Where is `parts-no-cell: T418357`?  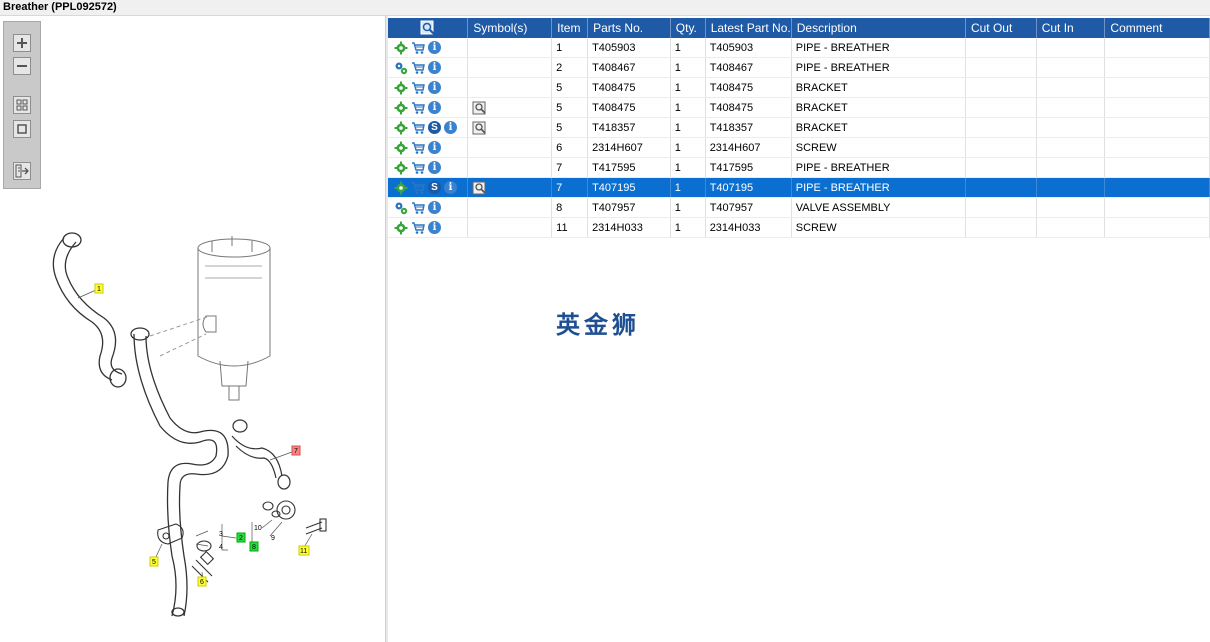
parts-no-cell: T418357 is located at coordinates (629, 127).